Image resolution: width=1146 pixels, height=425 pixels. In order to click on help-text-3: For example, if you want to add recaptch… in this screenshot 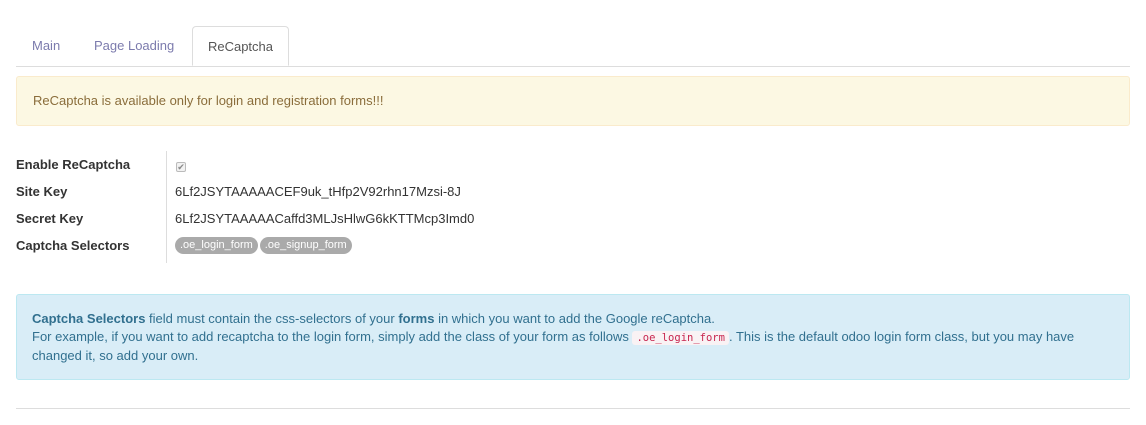, I will do `click(332, 336)`.